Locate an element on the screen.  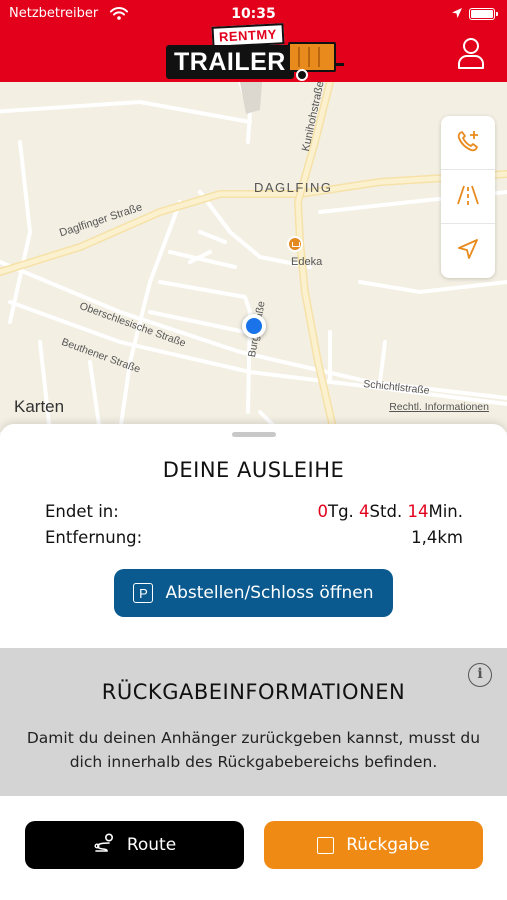
trailer-graphic is located at coordinates (312, 57).